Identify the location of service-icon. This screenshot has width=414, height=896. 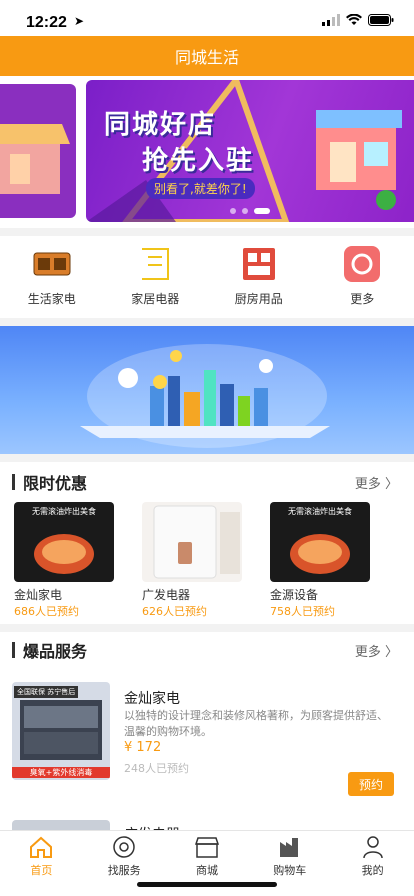
(124, 847).